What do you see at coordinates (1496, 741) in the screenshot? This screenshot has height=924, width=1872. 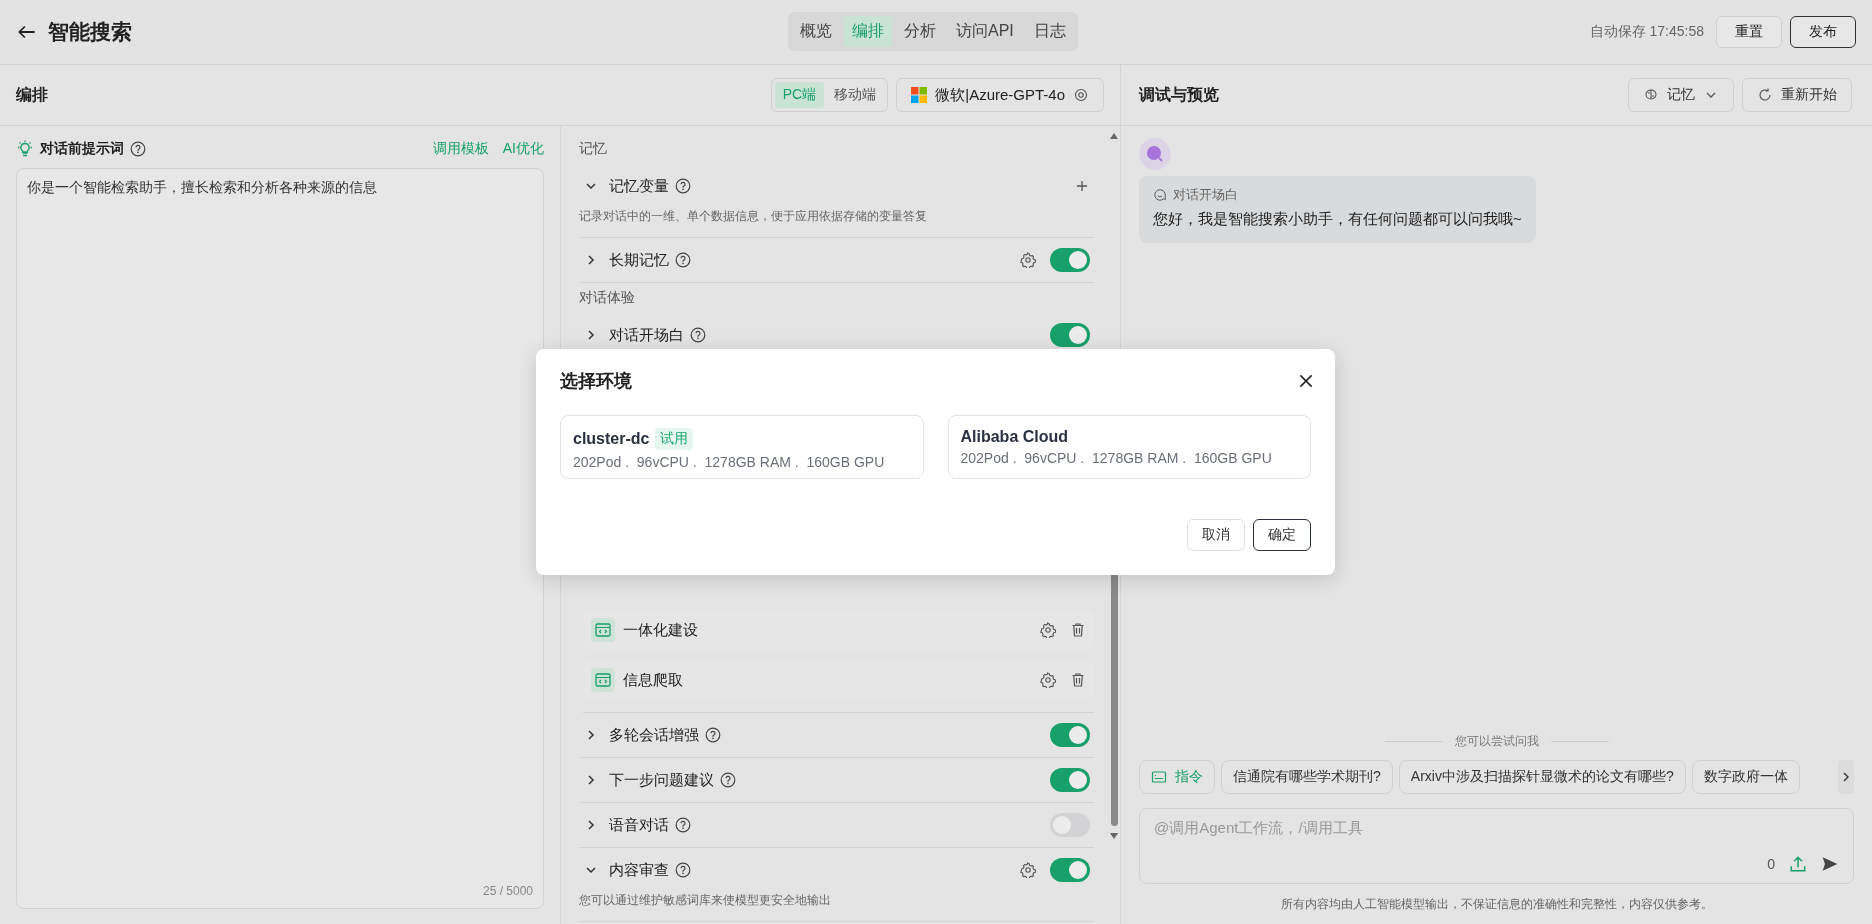 I see `suggestion-title: 您可以尝试问我` at bounding box center [1496, 741].